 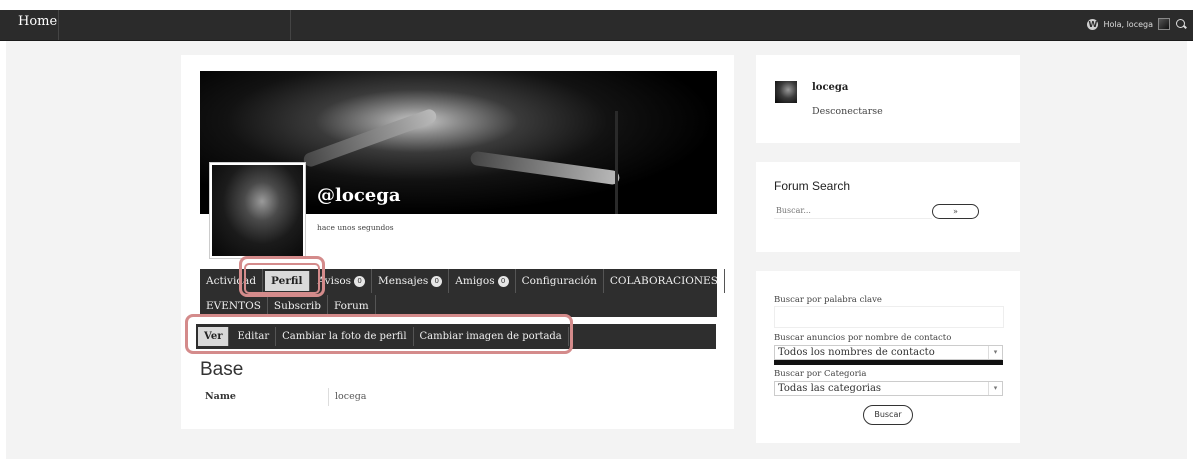 I want to click on forum-search-button: », so click(x=955, y=211).